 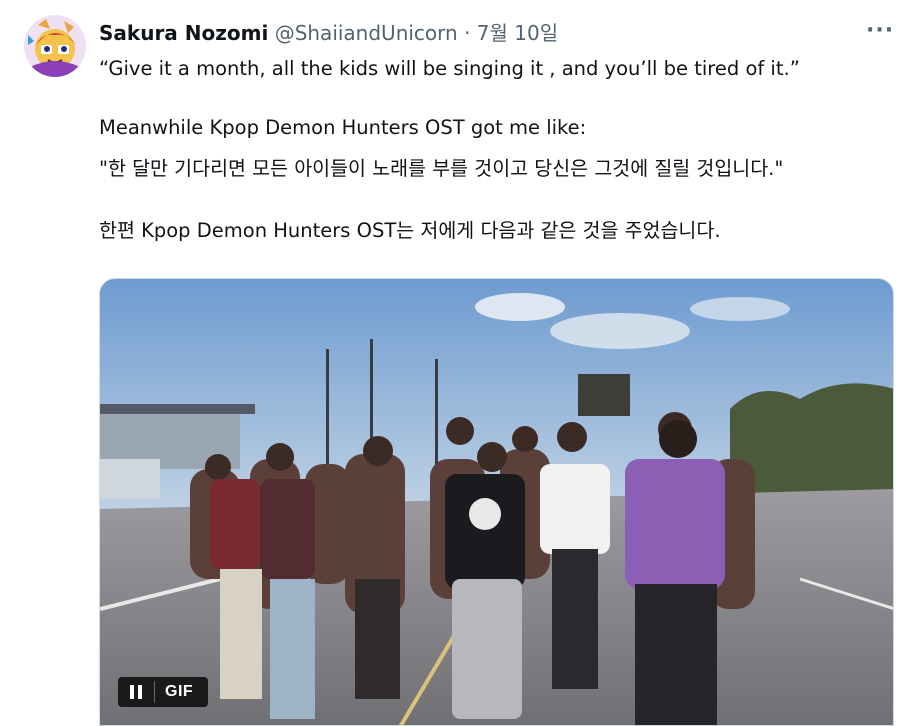 What do you see at coordinates (183, 33) in the screenshot?
I see `display-name: Sakura Nozomi` at bounding box center [183, 33].